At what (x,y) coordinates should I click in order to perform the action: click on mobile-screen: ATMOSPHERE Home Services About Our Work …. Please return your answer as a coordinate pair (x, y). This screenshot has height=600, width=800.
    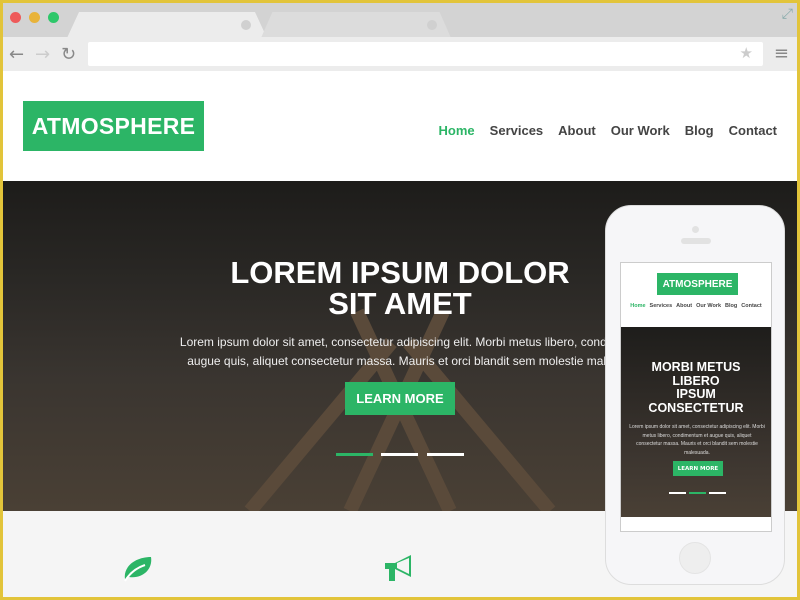
    Looking at the image, I should click on (696, 397).